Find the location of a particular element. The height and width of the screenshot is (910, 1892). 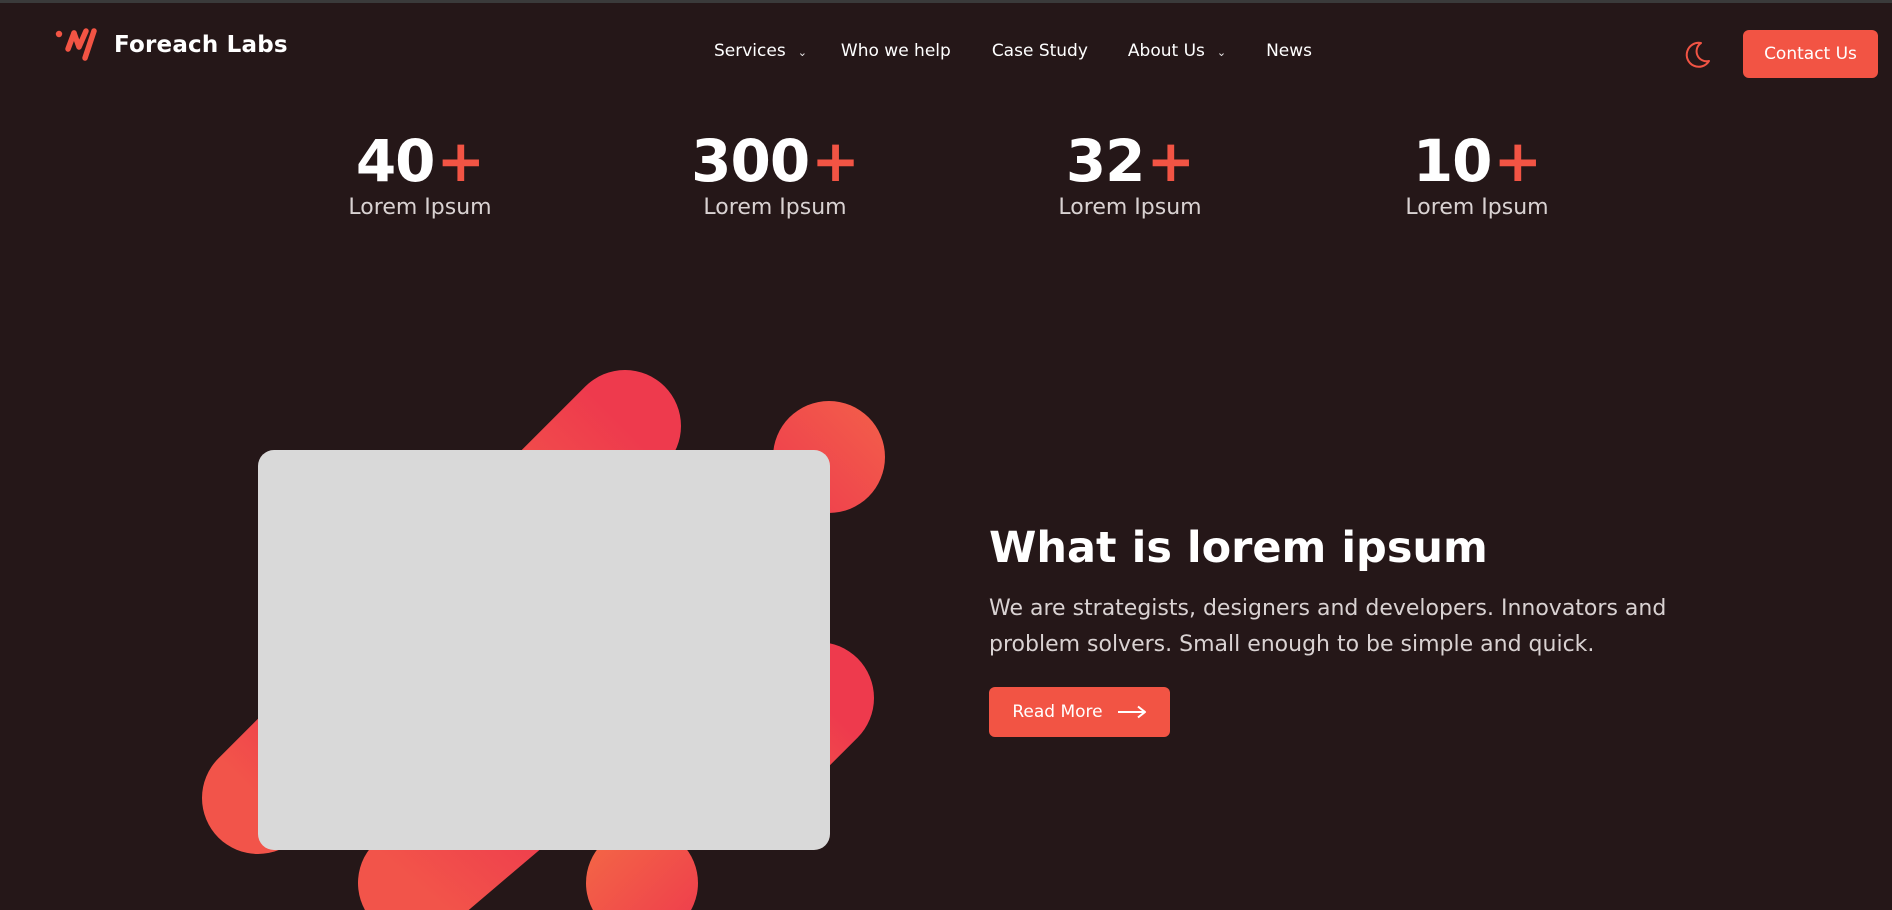

nav-item-about-us: About Us ⌄ is located at coordinates (1177, 51).